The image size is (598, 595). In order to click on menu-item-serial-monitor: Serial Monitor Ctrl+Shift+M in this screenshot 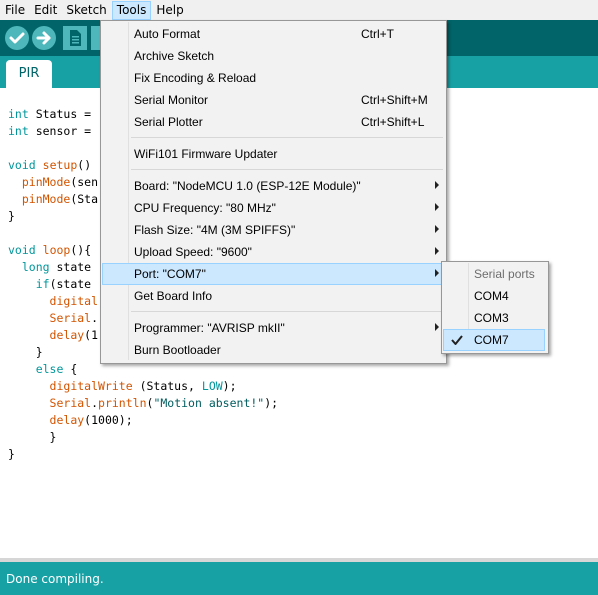, I will do `click(272, 100)`.